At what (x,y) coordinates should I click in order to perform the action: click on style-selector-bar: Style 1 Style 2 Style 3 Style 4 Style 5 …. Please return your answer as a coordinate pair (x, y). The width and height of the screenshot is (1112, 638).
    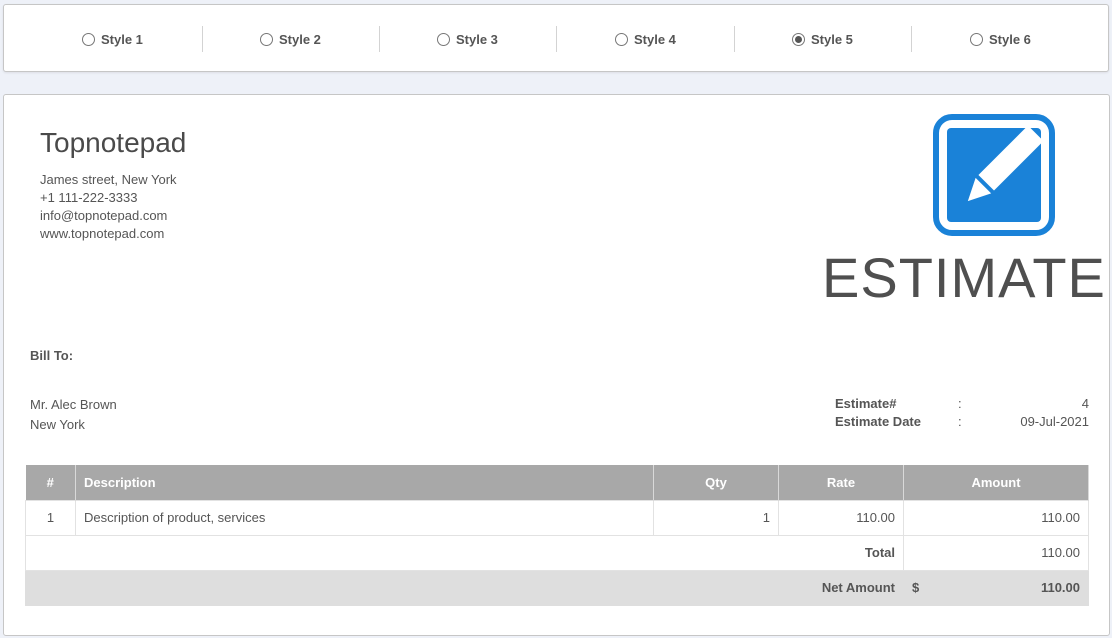
    Looking at the image, I should click on (556, 38).